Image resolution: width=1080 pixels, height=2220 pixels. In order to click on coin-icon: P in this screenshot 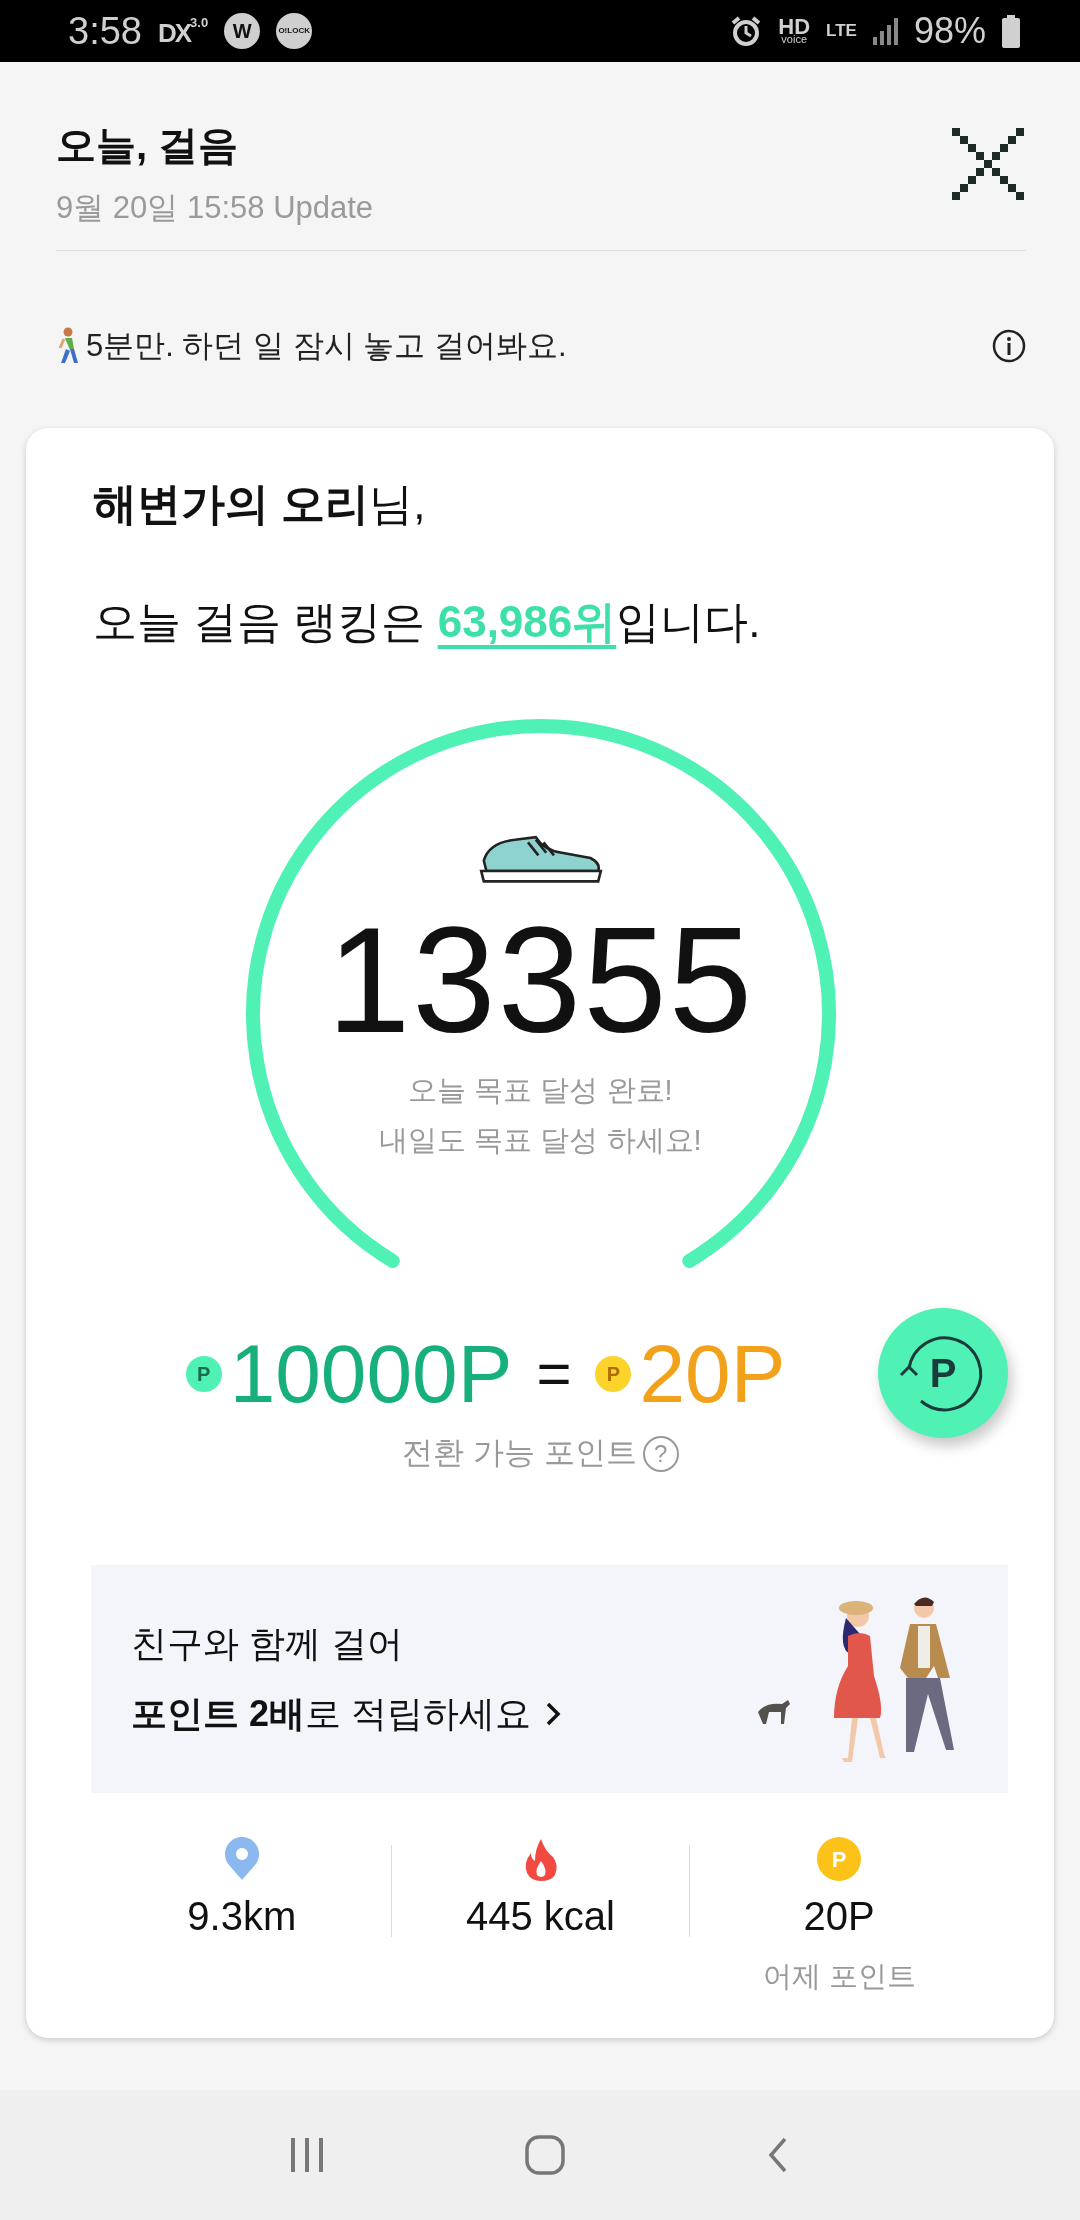, I will do `click(839, 1859)`.